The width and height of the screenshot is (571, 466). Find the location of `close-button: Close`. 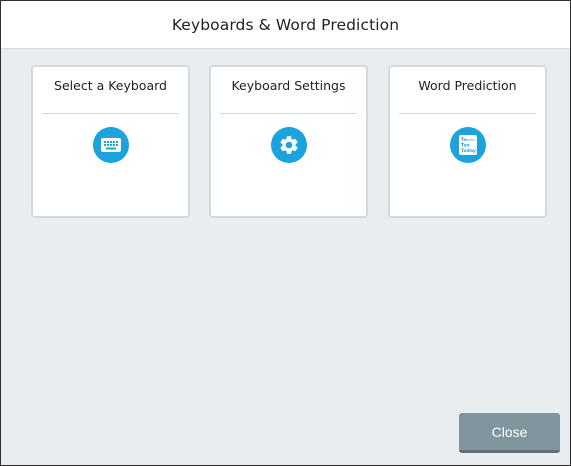

close-button: Close is located at coordinates (509, 433).